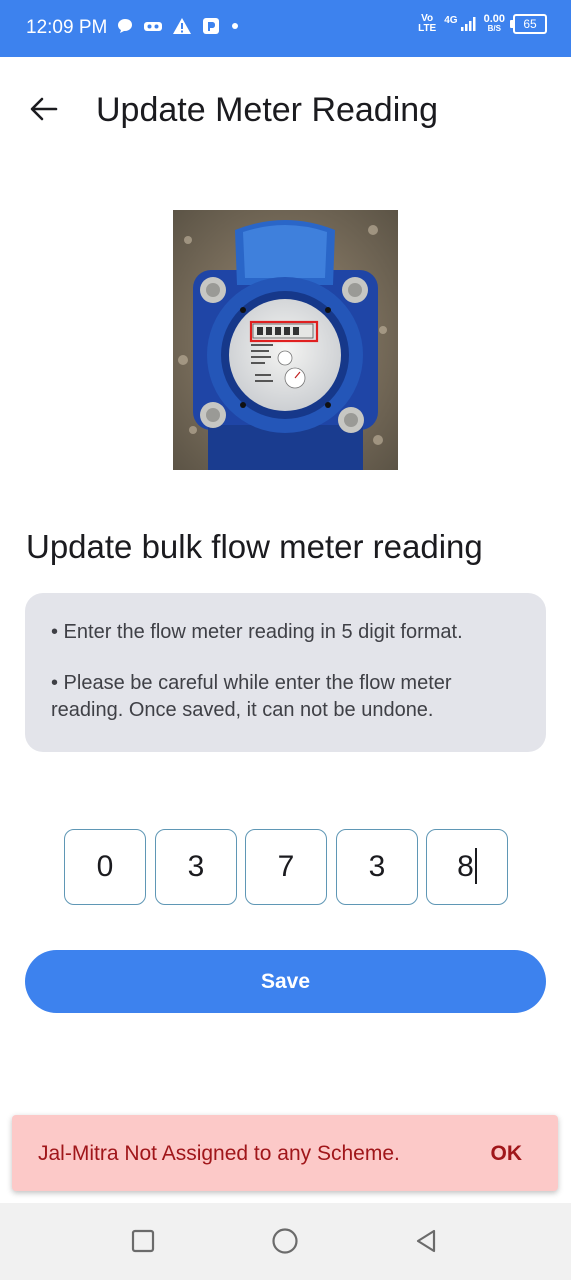  What do you see at coordinates (285, 981) in the screenshot?
I see `save-button: Save` at bounding box center [285, 981].